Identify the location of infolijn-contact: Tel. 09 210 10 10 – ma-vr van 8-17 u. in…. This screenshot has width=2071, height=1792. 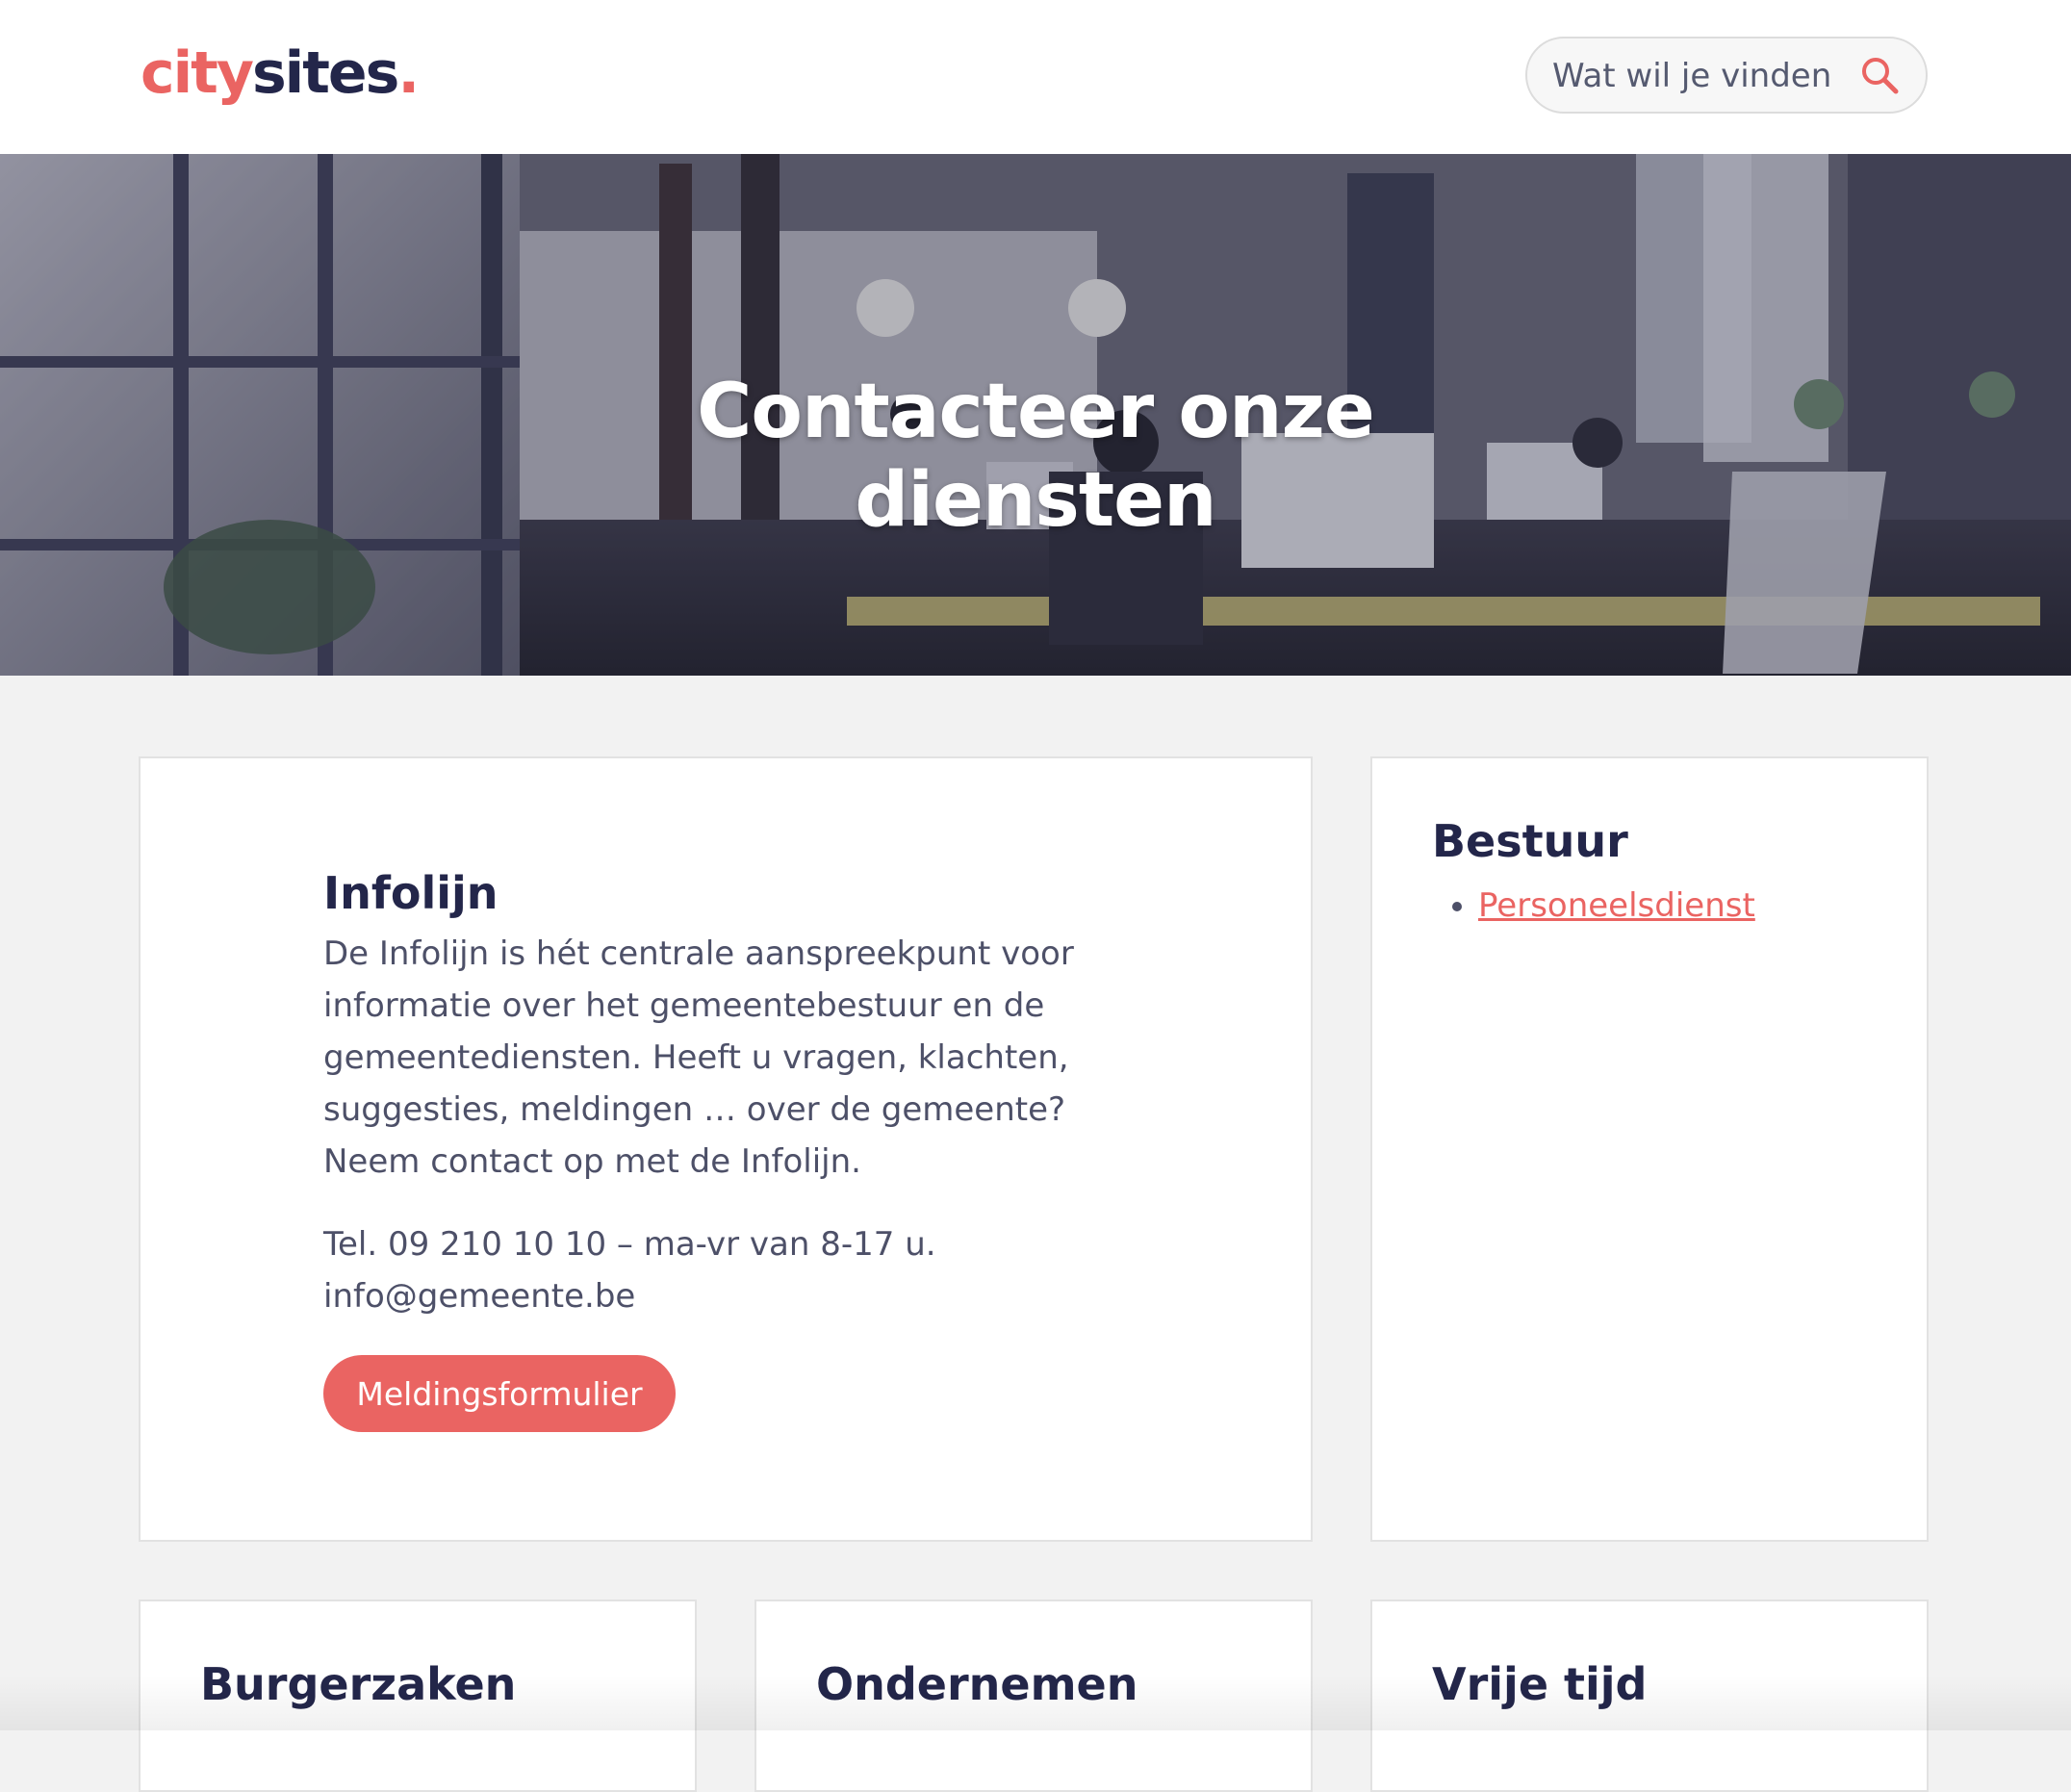
(698, 1270).